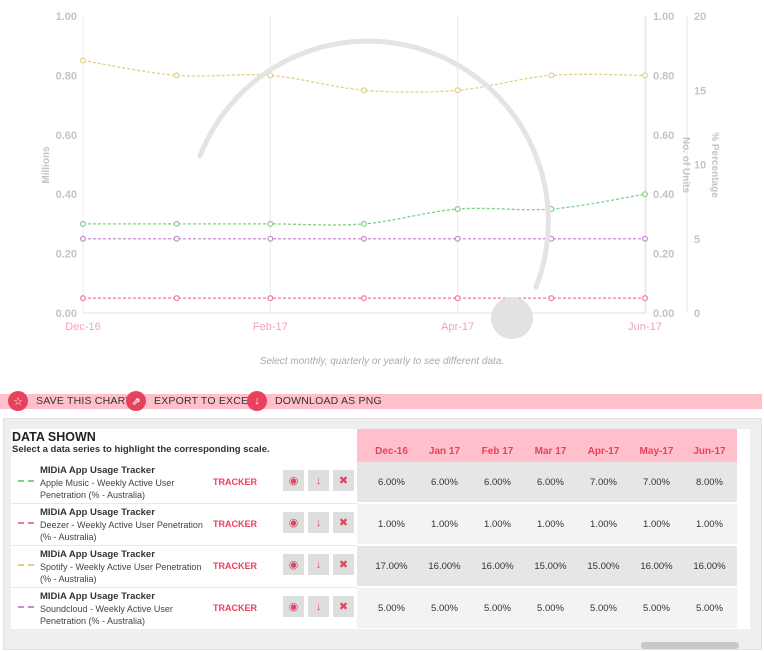  I want to click on download-png-button: ↓ DOWNLOAD AS PNG, so click(314, 401).